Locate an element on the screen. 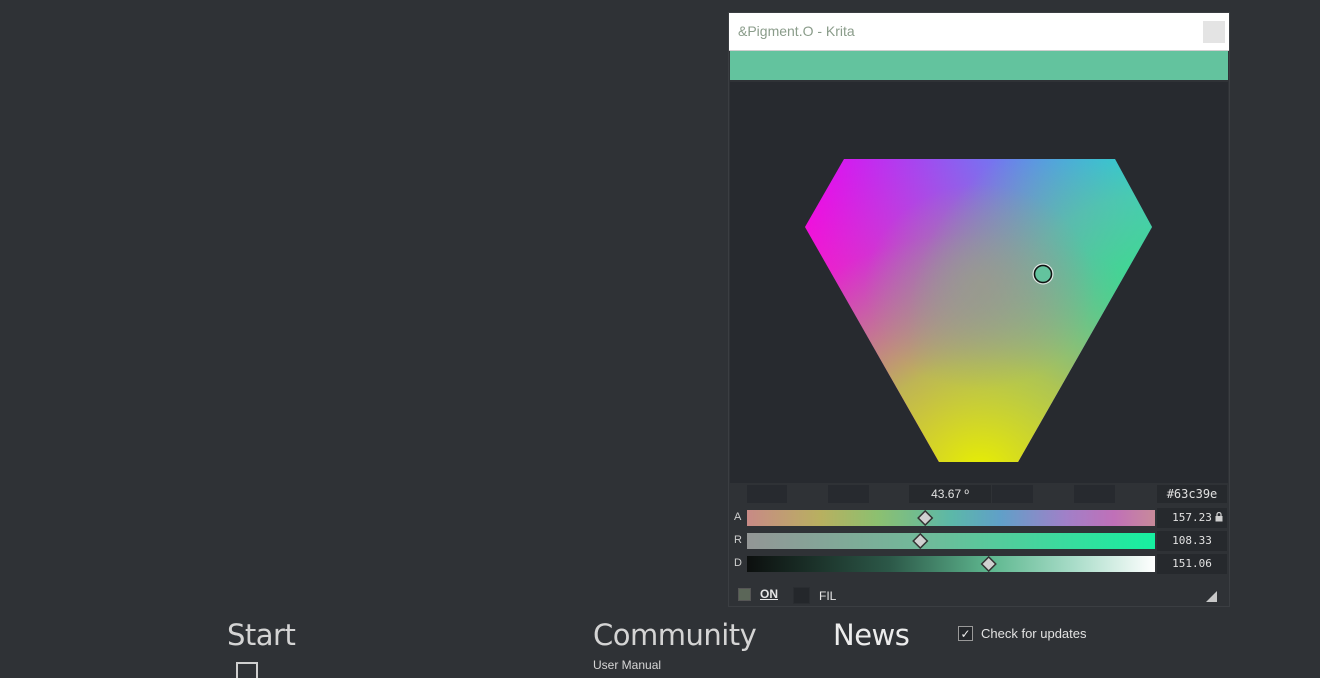  on-toggle-label: ON is located at coordinates (769, 594).